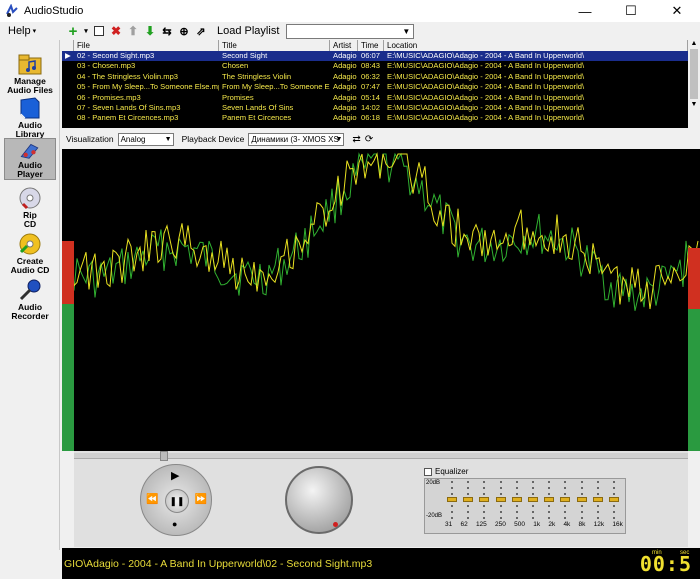 The width and height of the screenshot is (700, 579). I want to click on maximize-button: ☐, so click(631, 11).